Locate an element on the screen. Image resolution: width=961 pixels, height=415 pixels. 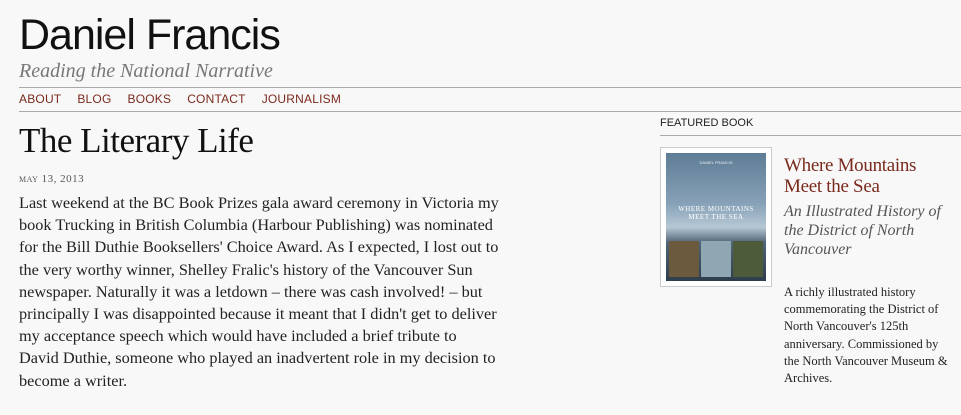
site-tagline: Reading the National Narrative is located at coordinates (146, 71).